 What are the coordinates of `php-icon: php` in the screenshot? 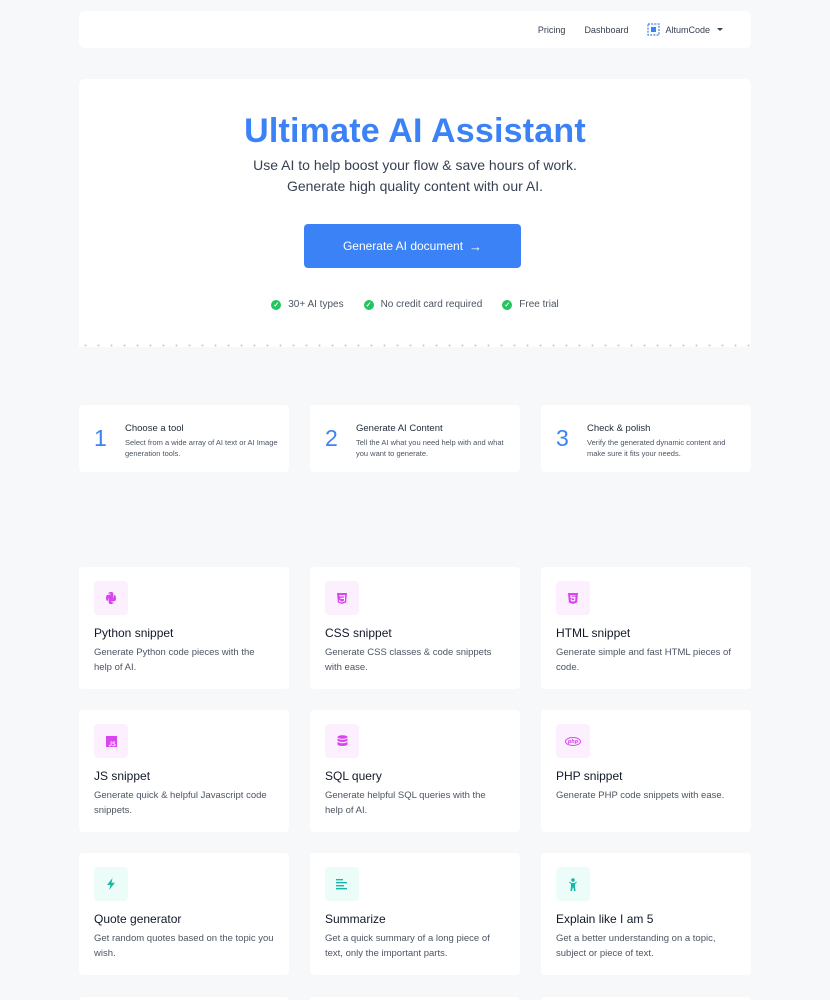 It's located at (573, 741).